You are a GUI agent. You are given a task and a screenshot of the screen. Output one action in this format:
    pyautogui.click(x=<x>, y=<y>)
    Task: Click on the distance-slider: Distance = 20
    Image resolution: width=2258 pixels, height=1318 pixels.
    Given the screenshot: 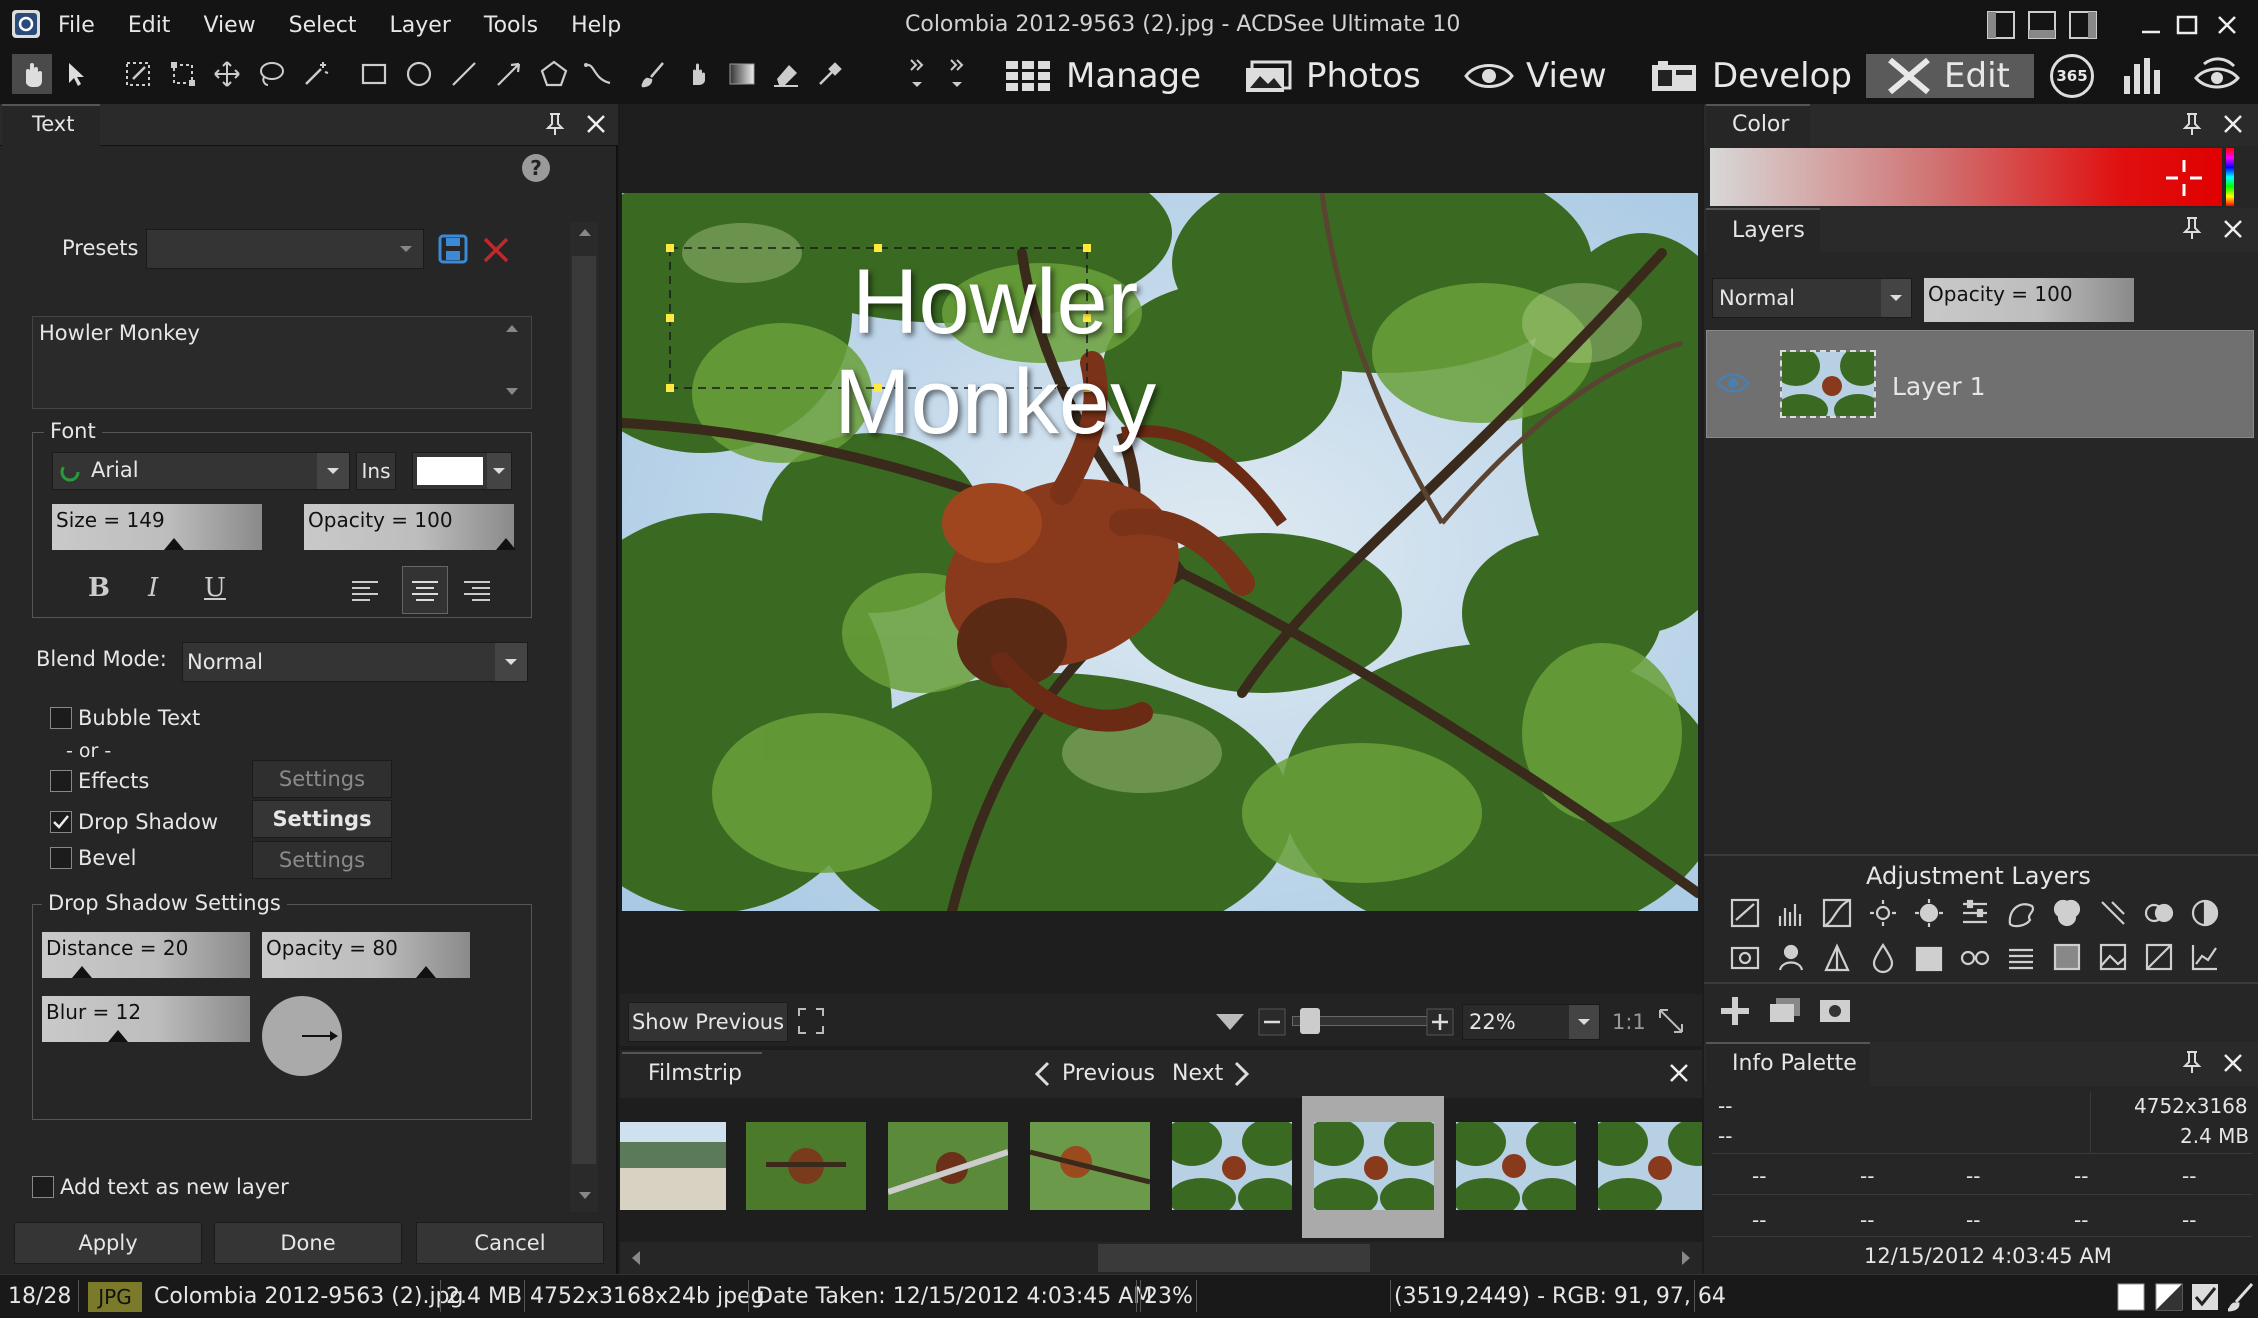 What is the action you would take?
    pyautogui.click(x=146, y=955)
    